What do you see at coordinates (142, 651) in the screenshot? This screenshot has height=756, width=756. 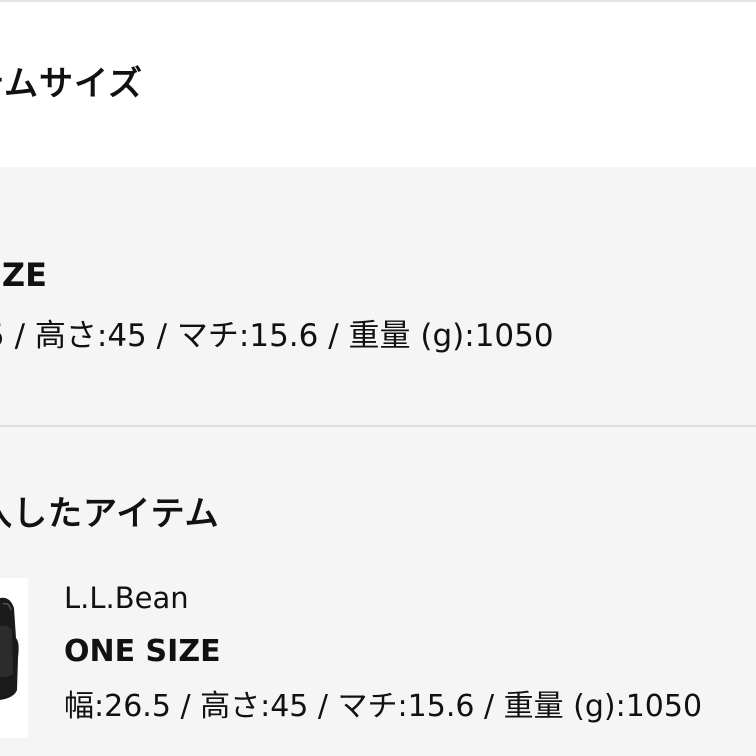 I see `item-size: ONE SIZE` at bounding box center [142, 651].